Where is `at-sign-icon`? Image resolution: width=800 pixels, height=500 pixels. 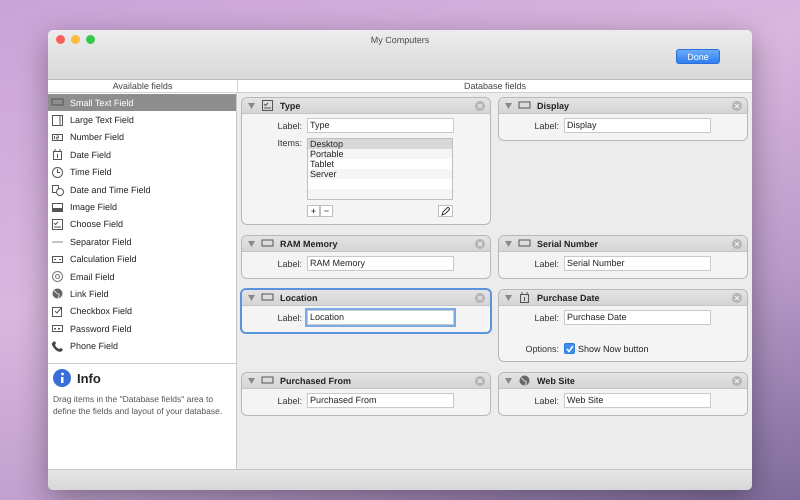
at-sign-icon is located at coordinates (57, 277).